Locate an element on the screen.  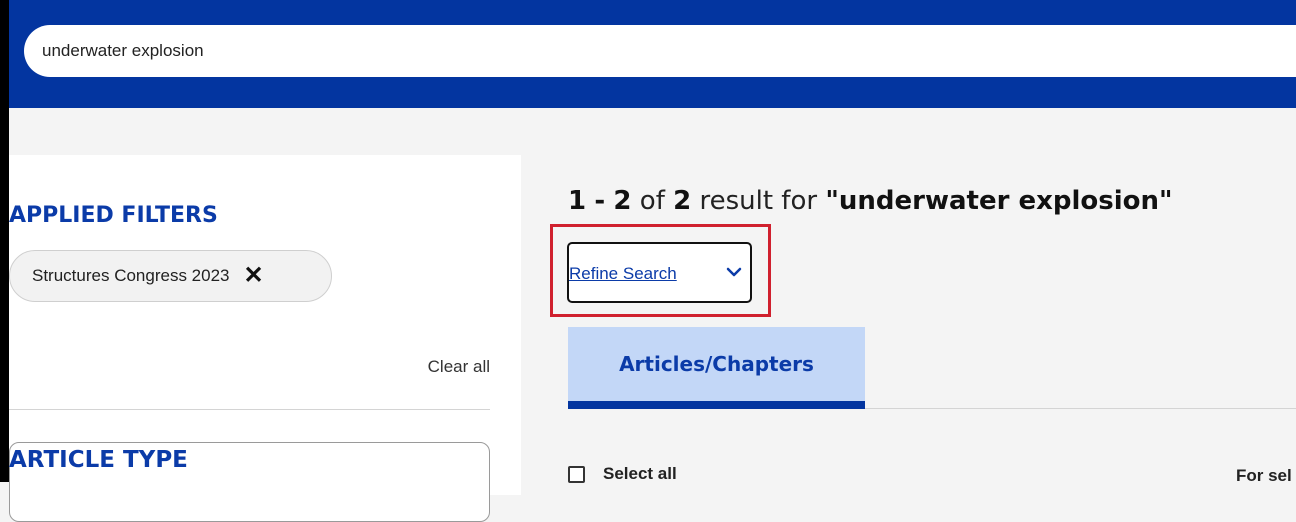
filter-chip-label: Structures Congress 2023 is located at coordinates (131, 275).